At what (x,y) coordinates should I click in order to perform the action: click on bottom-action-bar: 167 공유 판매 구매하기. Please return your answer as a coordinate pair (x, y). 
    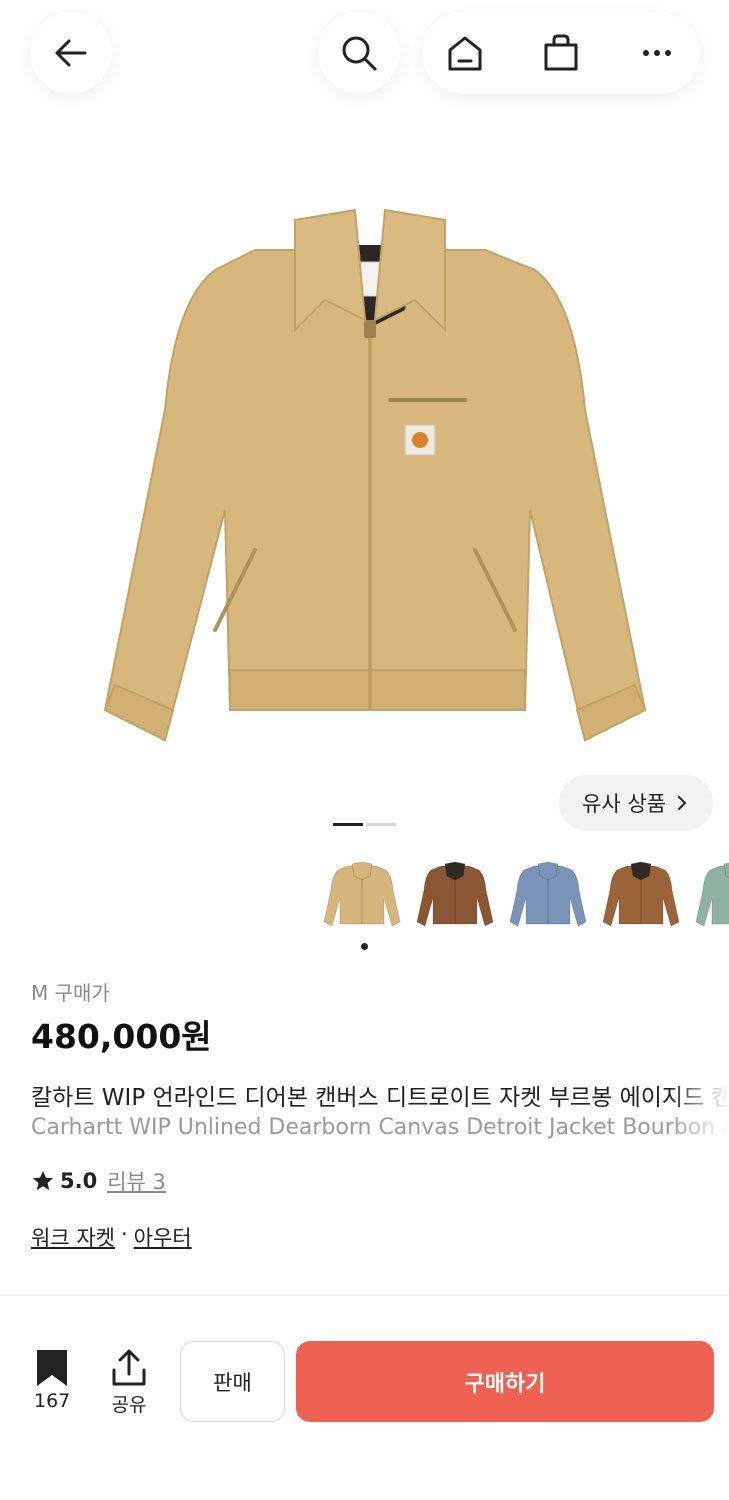
    Looking at the image, I should click on (364, 1413).